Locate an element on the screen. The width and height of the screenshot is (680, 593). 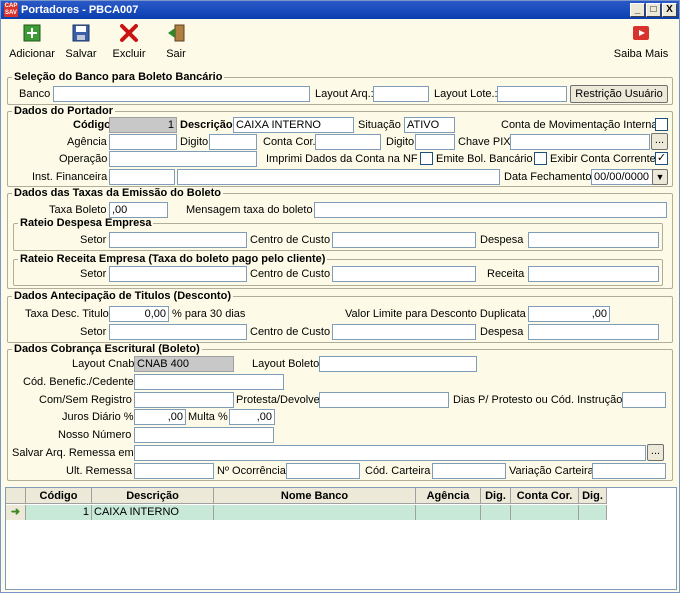
digito2-label: Digito is located at coordinates (400, 142).